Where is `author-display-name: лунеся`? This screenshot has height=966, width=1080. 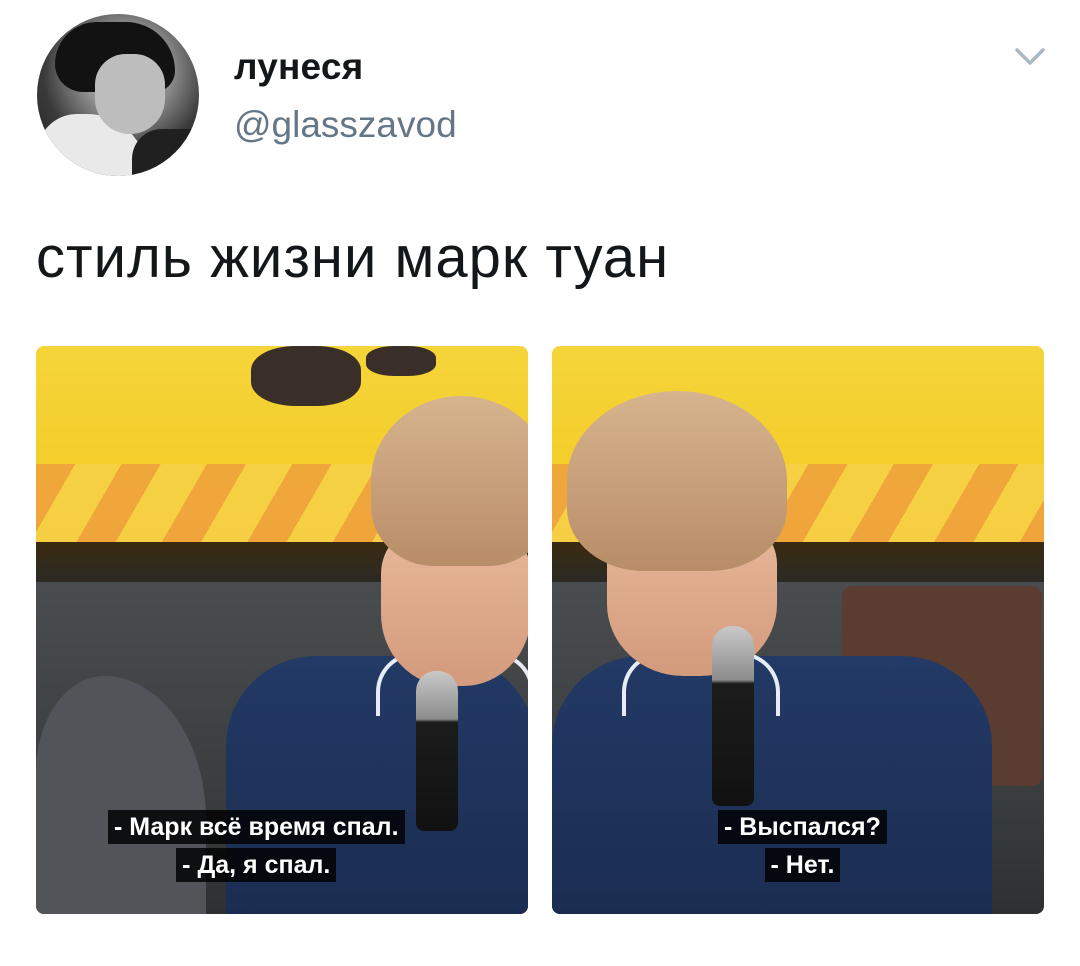 author-display-name: лунеся is located at coordinates (298, 67).